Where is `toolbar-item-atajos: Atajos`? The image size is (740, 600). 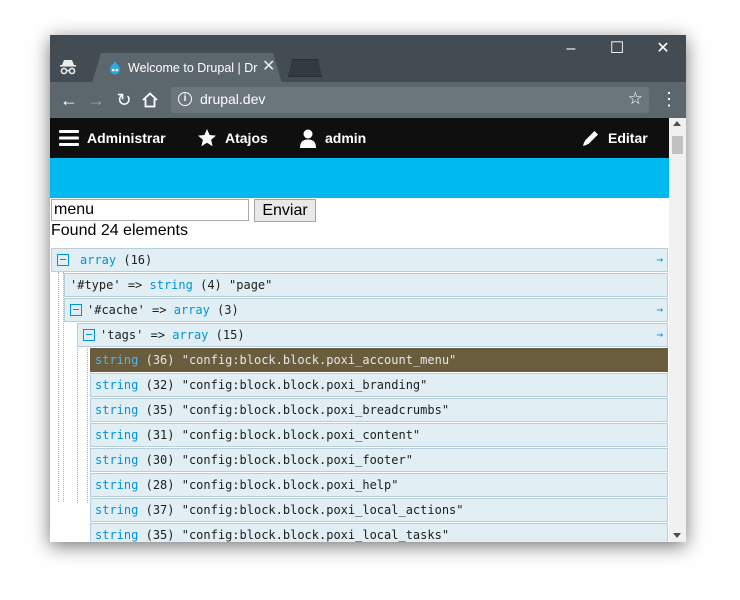 toolbar-item-atajos: Atajos is located at coordinates (246, 138).